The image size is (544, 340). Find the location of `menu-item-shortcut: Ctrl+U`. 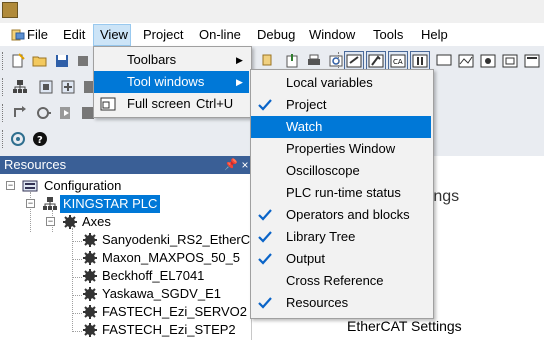

menu-item-shortcut: Ctrl+U is located at coordinates (215, 103).